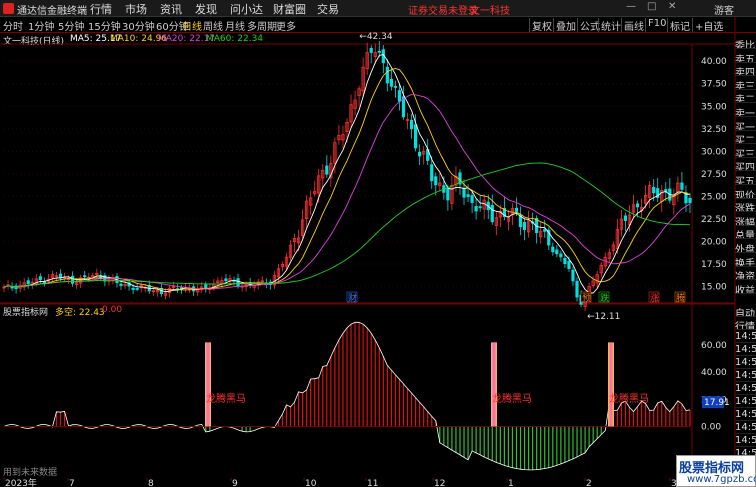  I want to click on quote-label: 买五, so click(745, 179).